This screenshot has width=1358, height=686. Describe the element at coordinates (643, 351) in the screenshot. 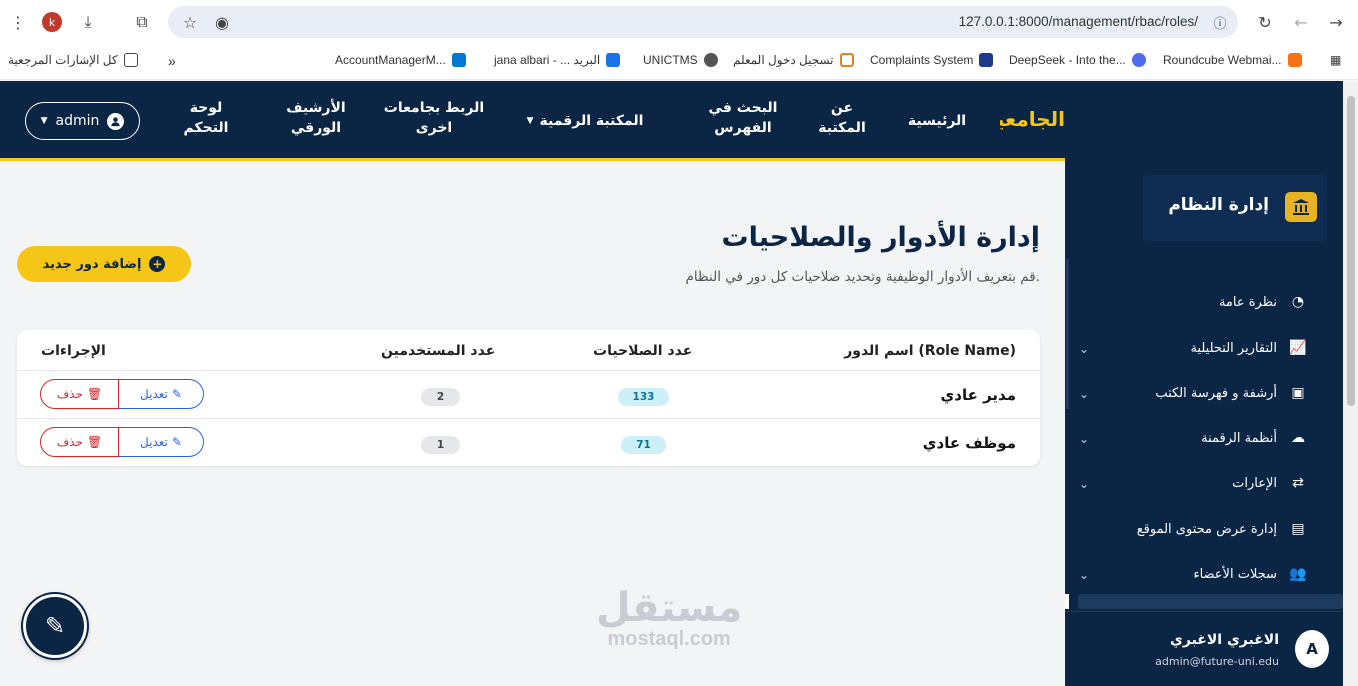

I see `column-header-permissions: عدد الصلاحيات` at that location.